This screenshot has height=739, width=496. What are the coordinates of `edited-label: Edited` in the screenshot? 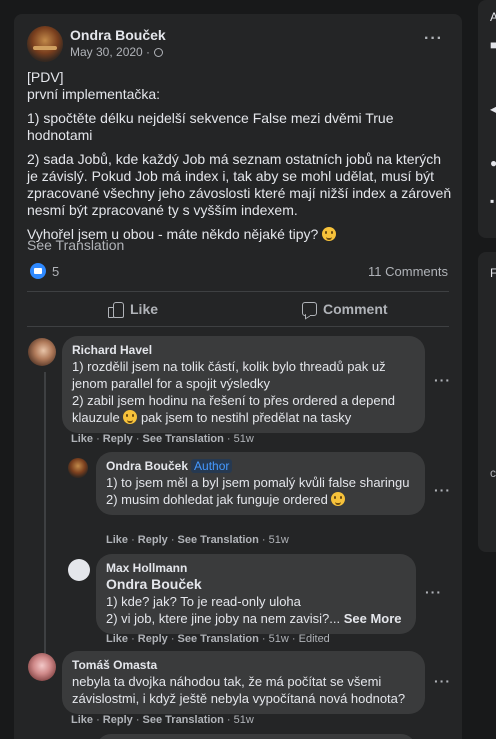 It's located at (314, 639).